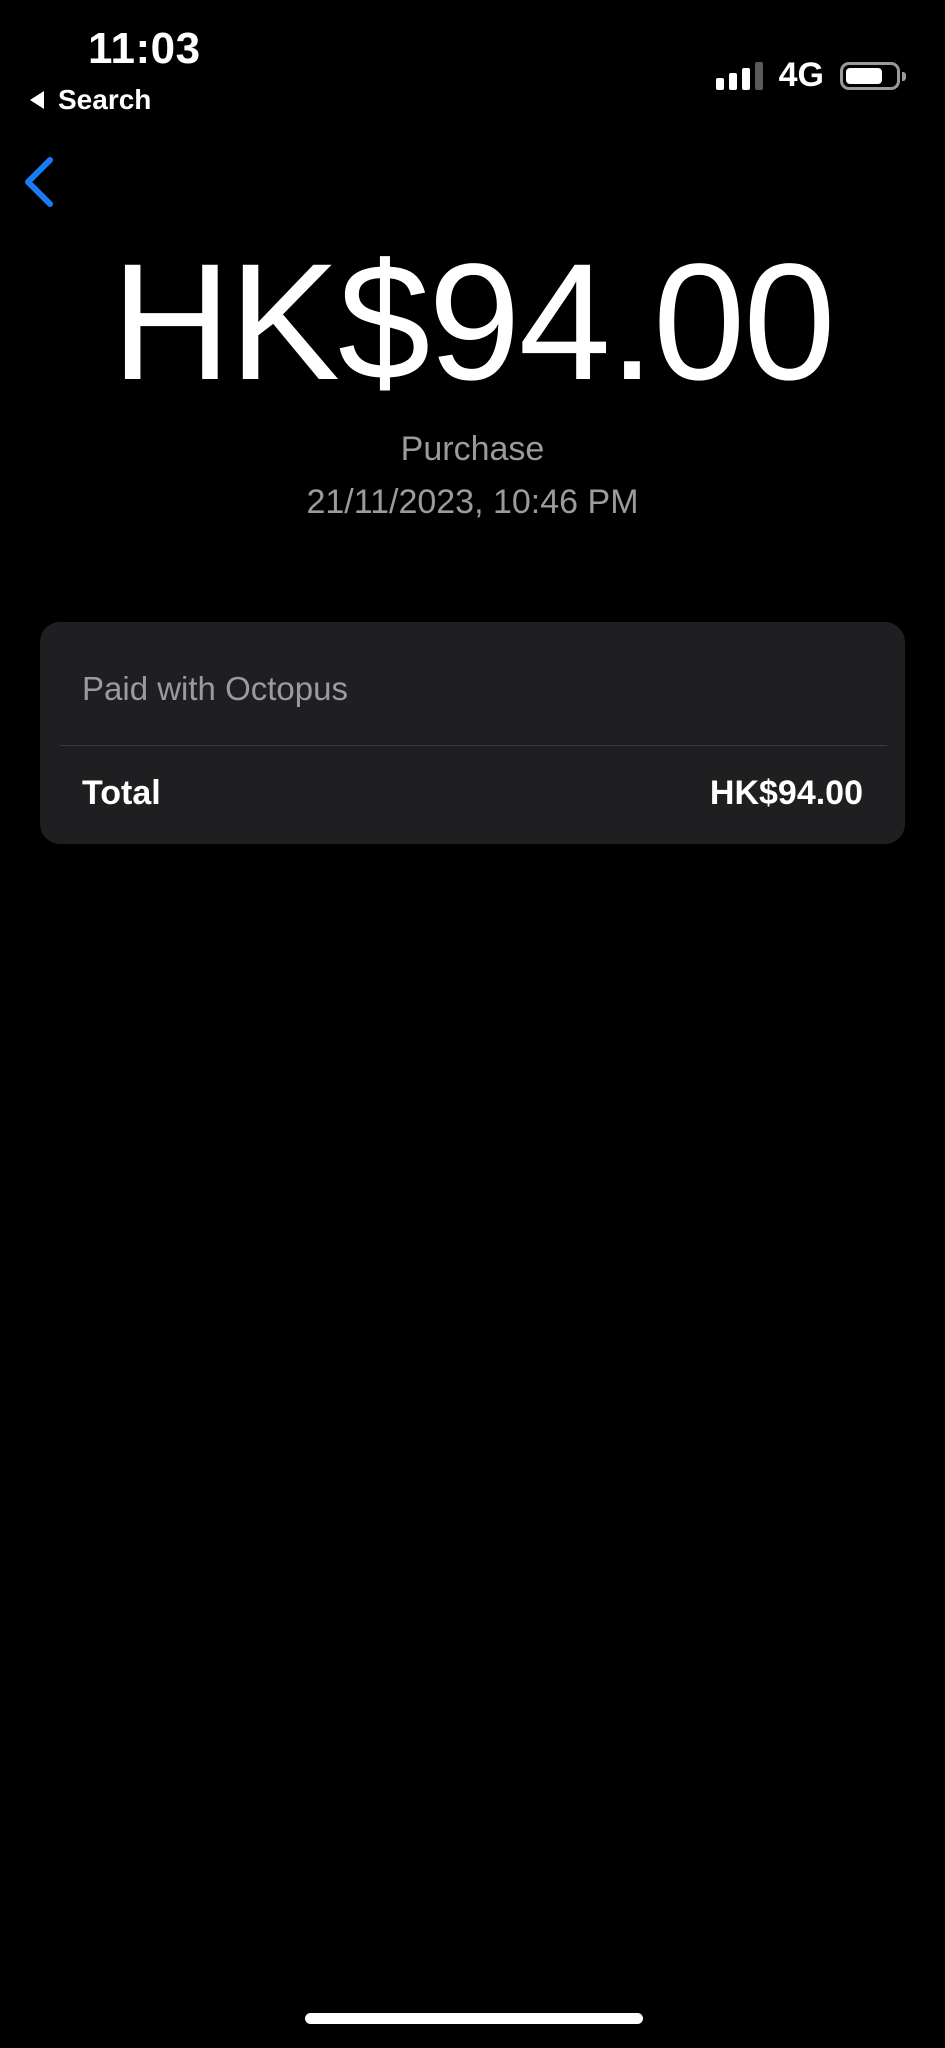 Image resolution: width=945 pixels, height=2048 pixels. I want to click on status-time: 11:03, so click(144, 48).